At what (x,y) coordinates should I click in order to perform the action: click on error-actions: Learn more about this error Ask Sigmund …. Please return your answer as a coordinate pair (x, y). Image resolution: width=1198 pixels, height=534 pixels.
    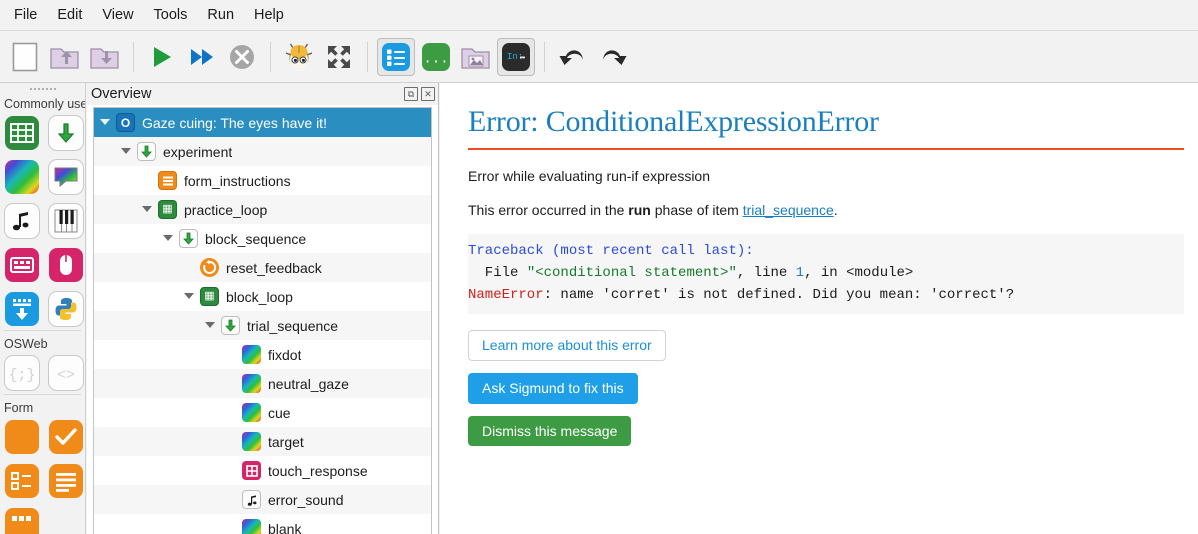
    Looking at the image, I should click on (826, 388).